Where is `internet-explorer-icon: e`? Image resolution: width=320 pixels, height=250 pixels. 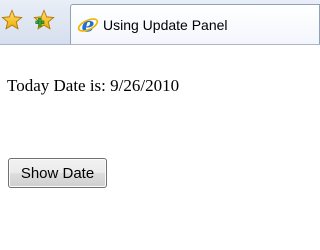 internet-explorer-icon: e is located at coordinates (88, 25).